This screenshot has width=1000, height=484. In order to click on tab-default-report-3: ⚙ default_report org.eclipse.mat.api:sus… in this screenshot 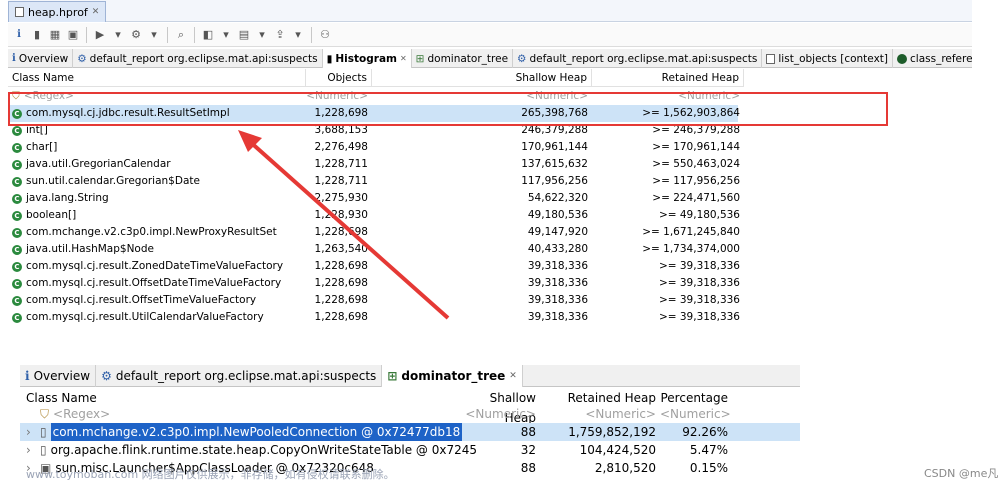, I will do `click(239, 376)`.